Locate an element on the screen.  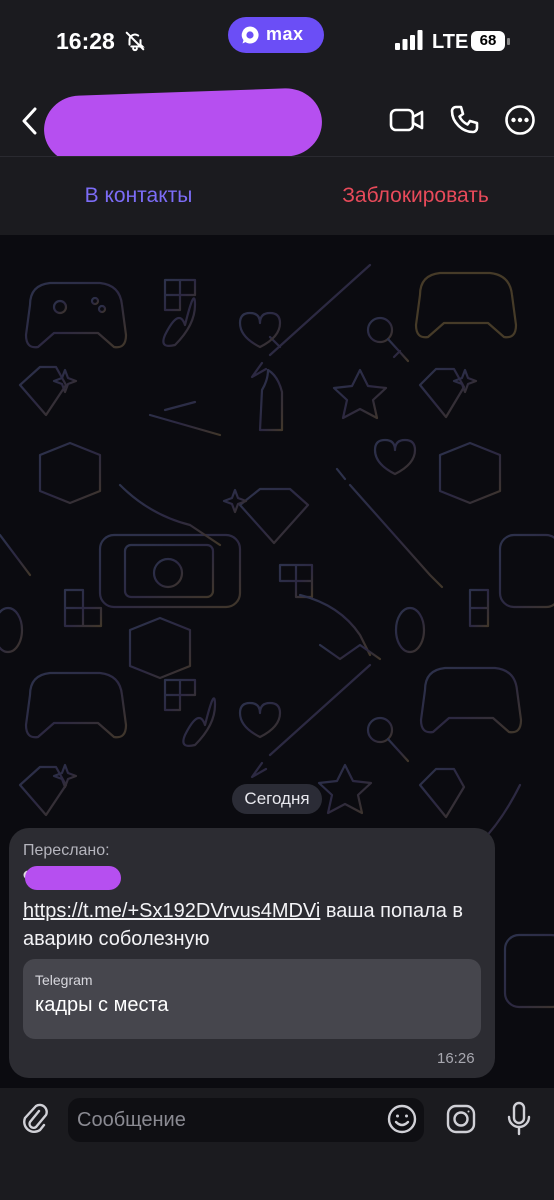
block-button: Заблокировать is located at coordinates (415, 196).